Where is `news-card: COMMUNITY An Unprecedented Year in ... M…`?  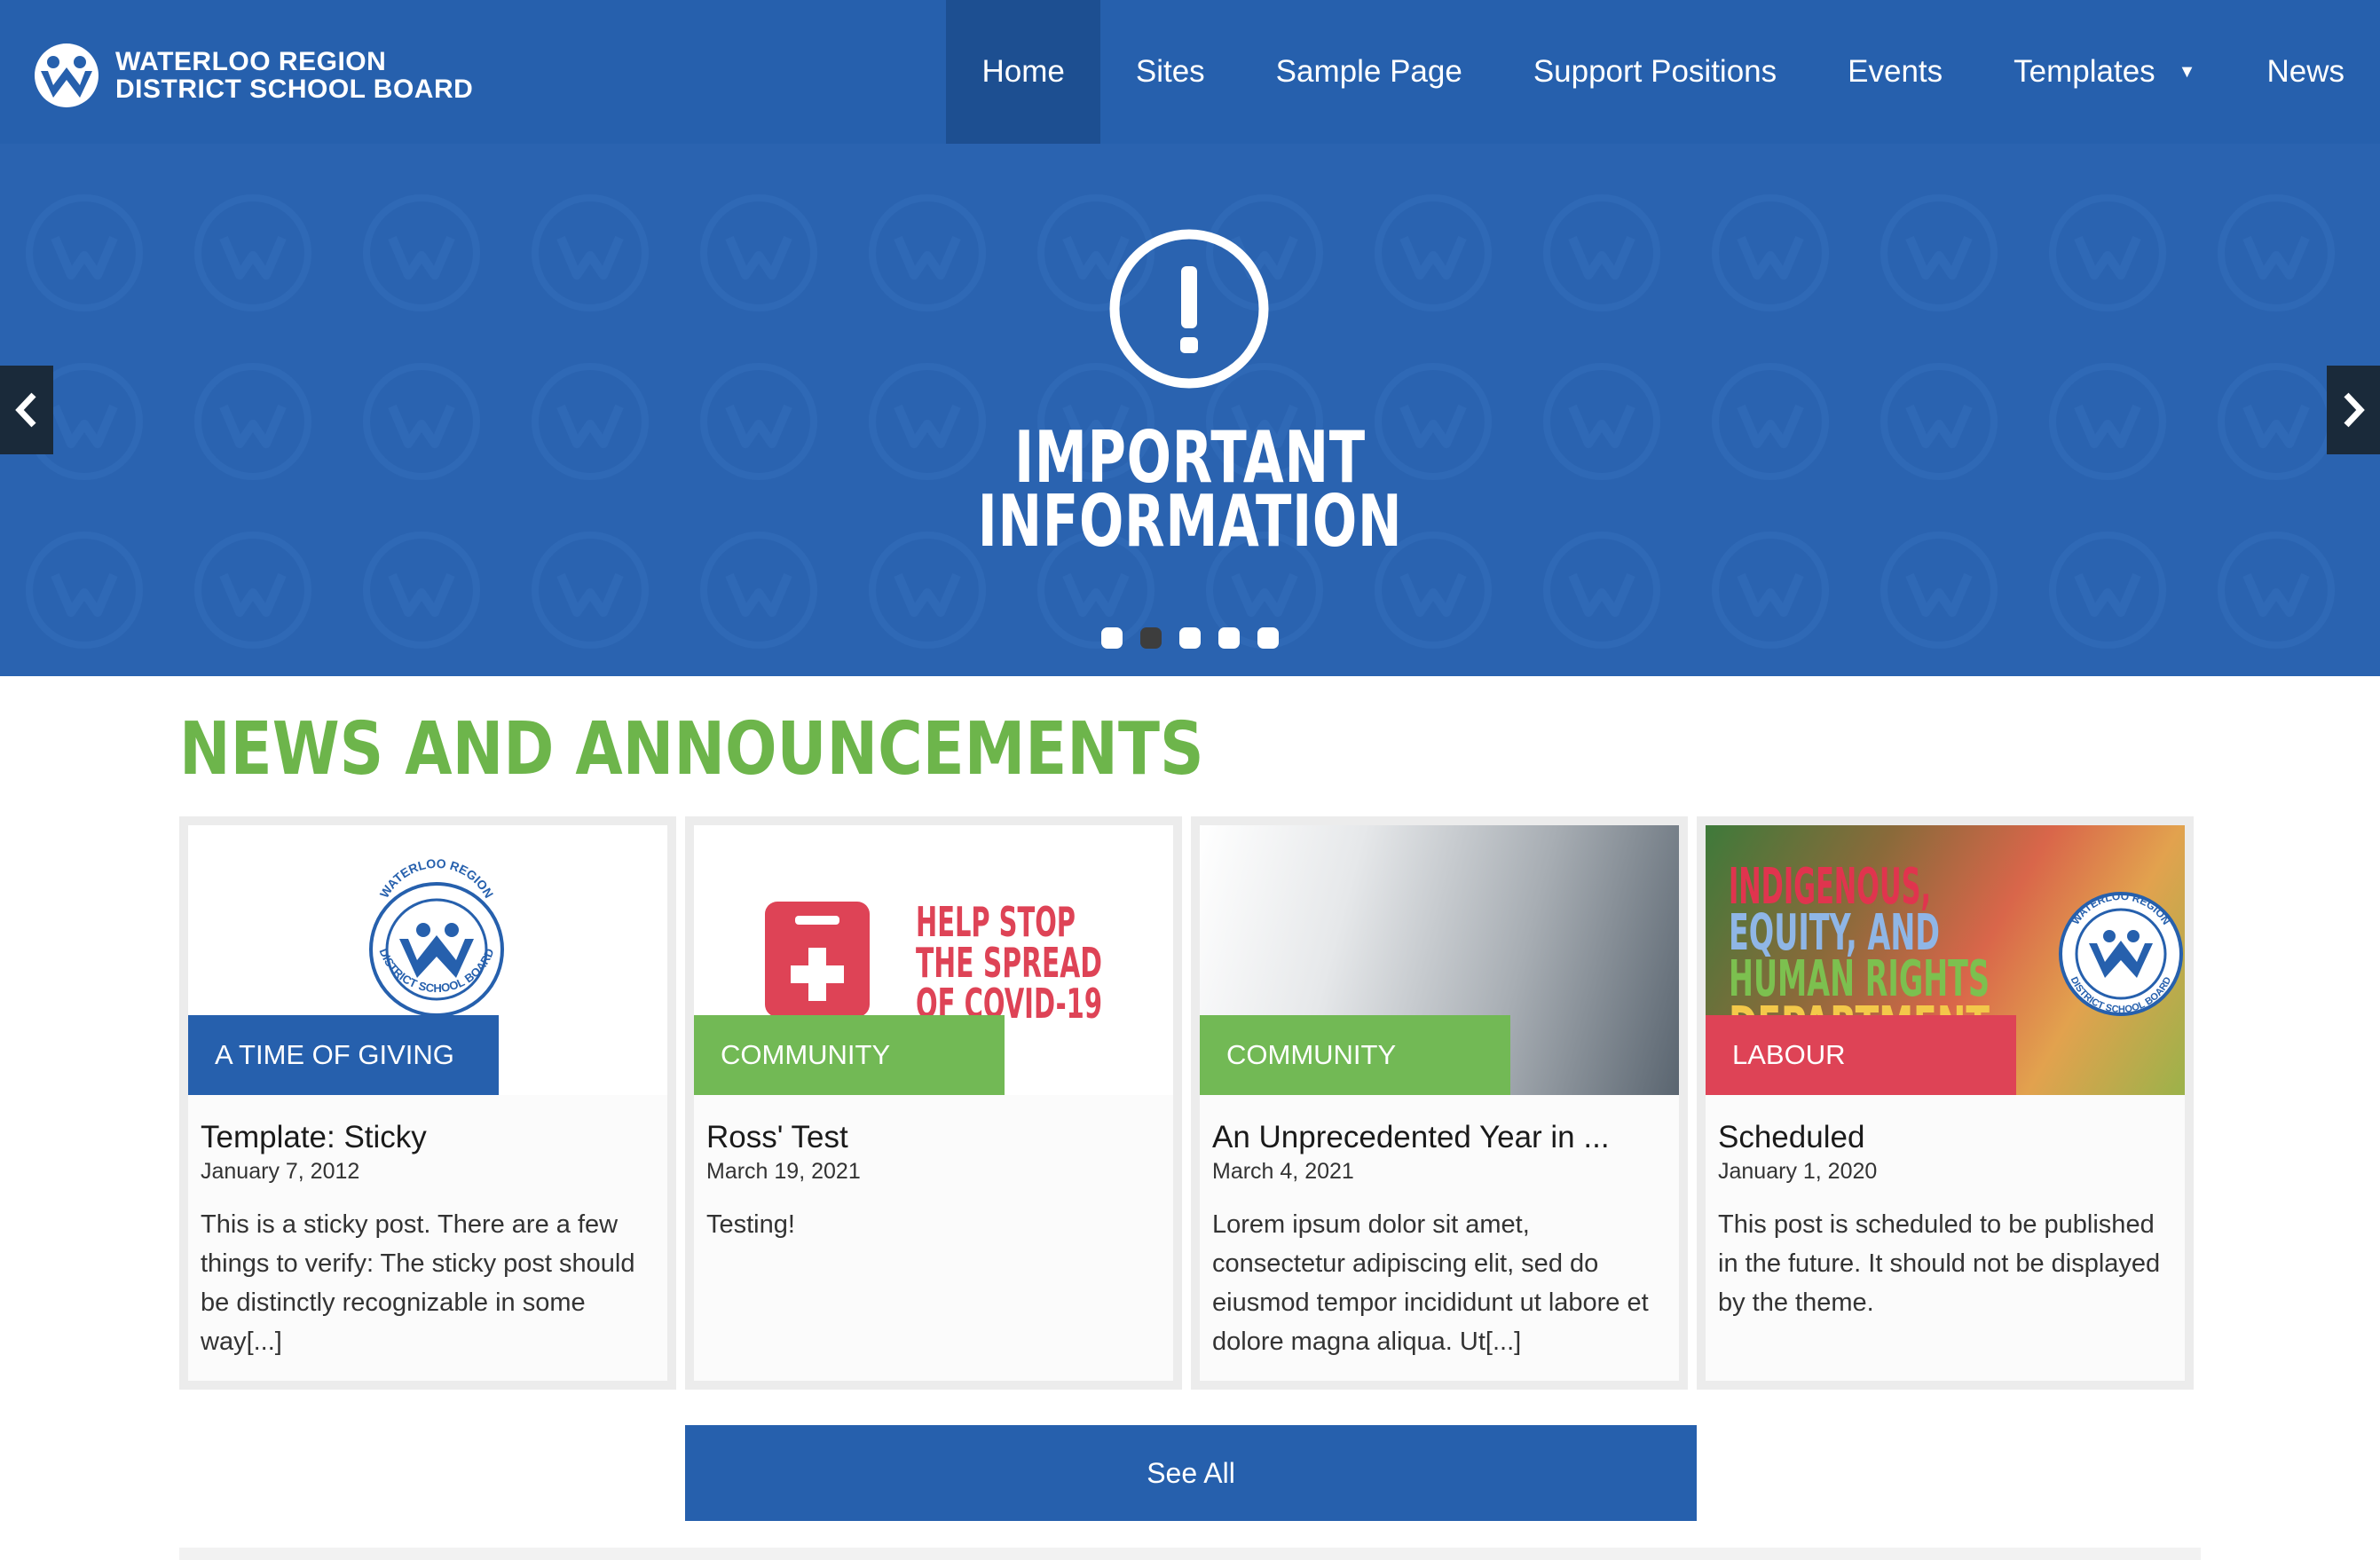
news-card: COMMUNITY An Unprecedented Year in ... M… is located at coordinates (1439, 1103).